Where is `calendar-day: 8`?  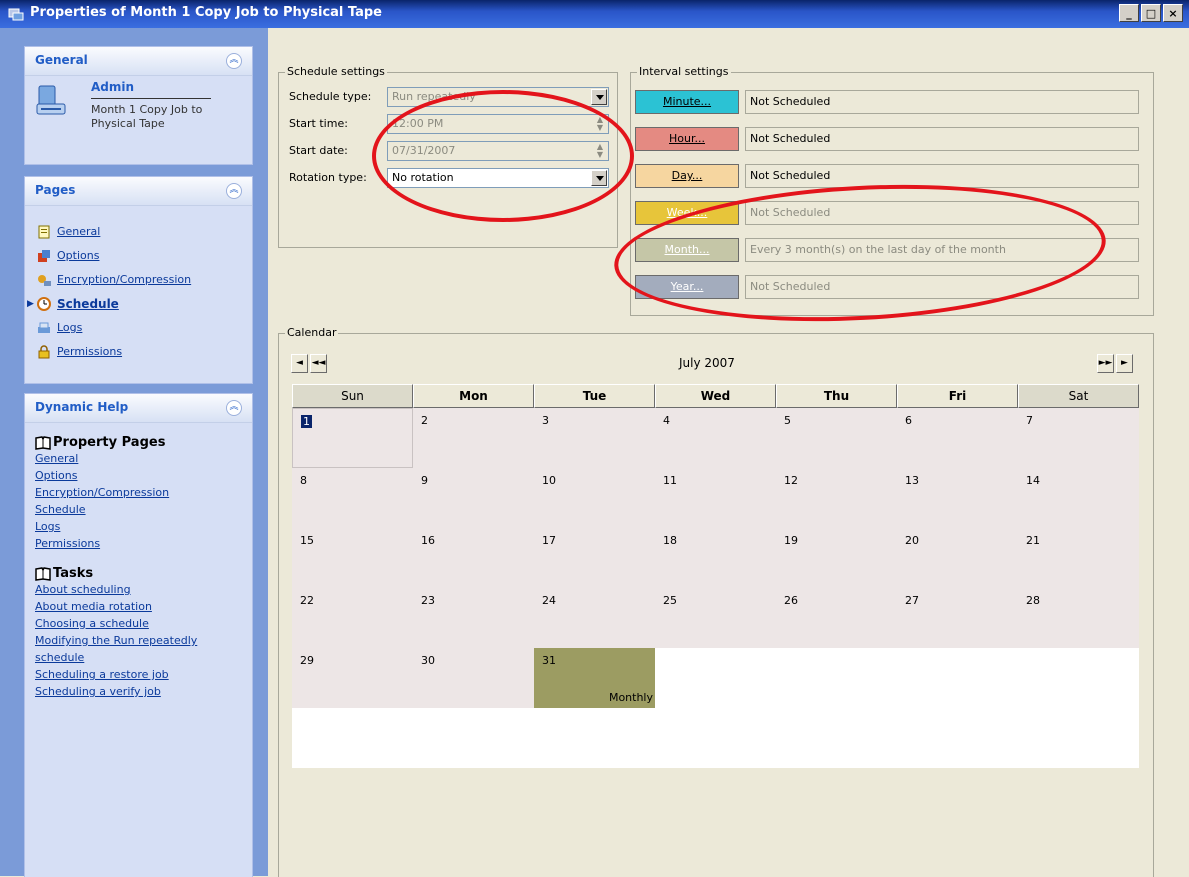 calendar-day: 8 is located at coordinates (352, 498).